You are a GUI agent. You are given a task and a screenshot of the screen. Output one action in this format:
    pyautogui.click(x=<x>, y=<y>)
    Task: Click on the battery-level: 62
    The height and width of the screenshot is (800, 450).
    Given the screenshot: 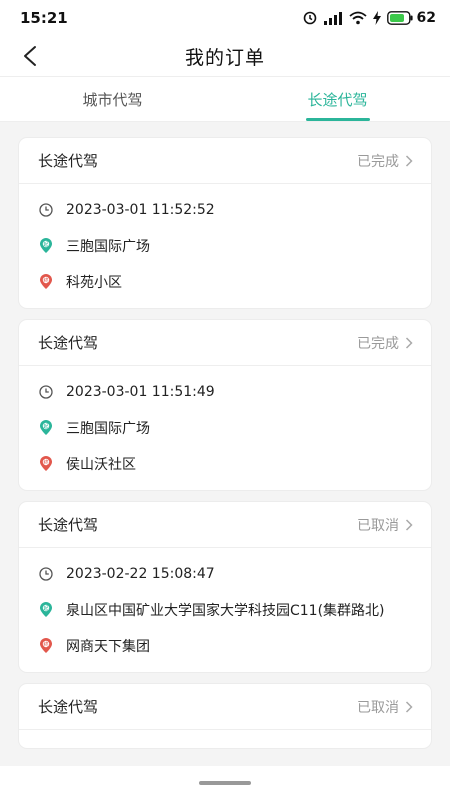 What is the action you would take?
    pyautogui.click(x=426, y=18)
    